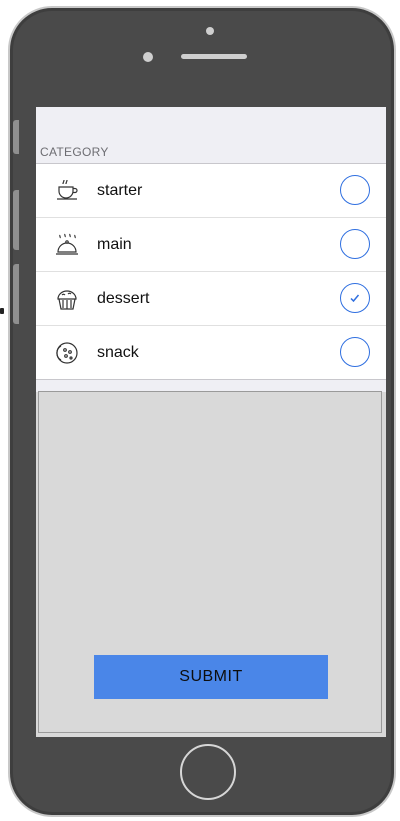 The image size is (400, 821). Describe the element at coordinates (148, 57) in the screenshot. I see `proximity-sensor` at that location.